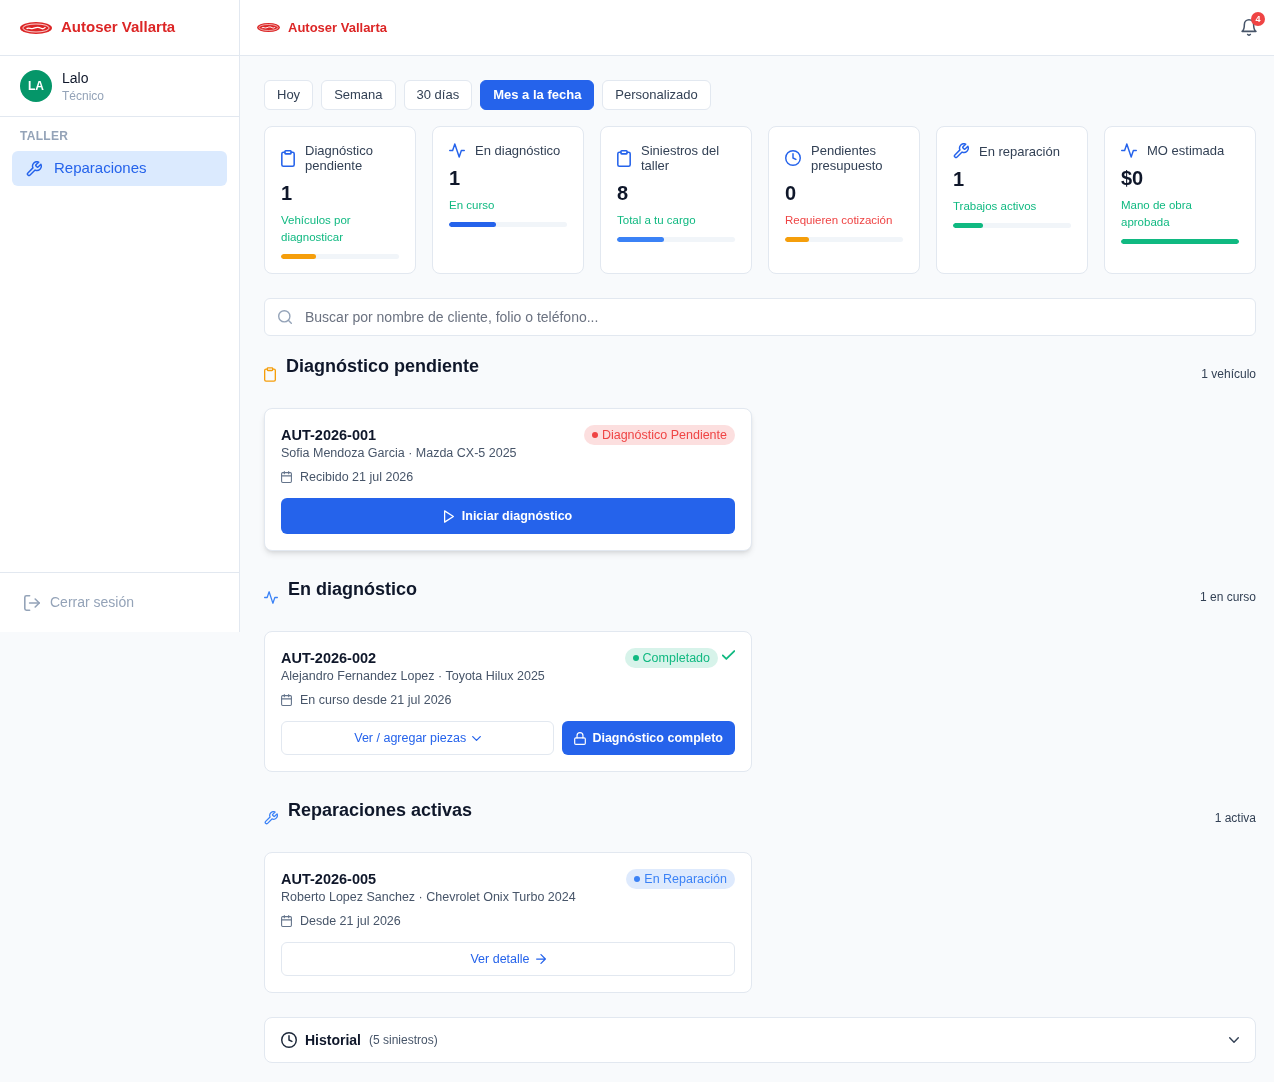 The height and width of the screenshot is (1082, 1274). What do you see at coordinates (1258, 18) in the screenshot?
I see `notification-badge: 4` at bounding box center [1258, 18].